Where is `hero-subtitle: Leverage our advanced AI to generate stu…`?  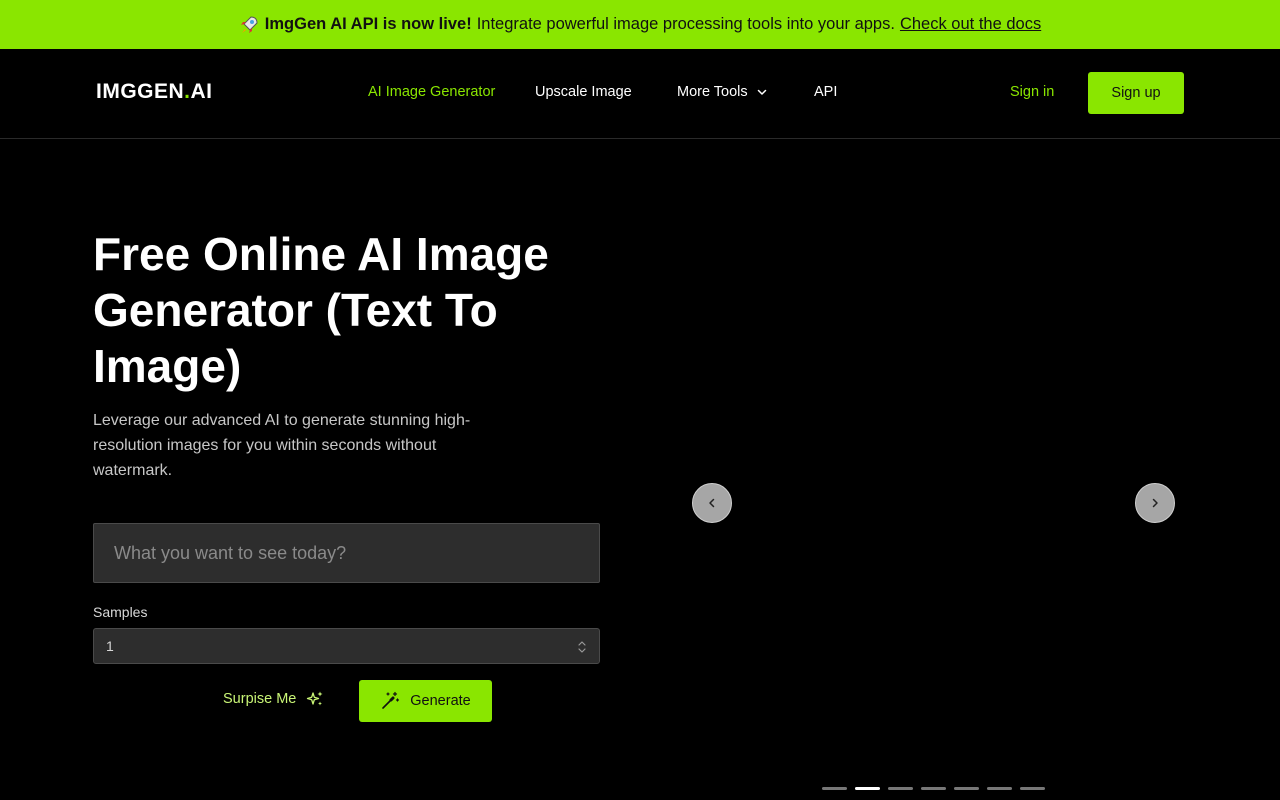
hero-subtitle: Leverage our advanced AI to generate stu… is located at coordinates (282, 445).